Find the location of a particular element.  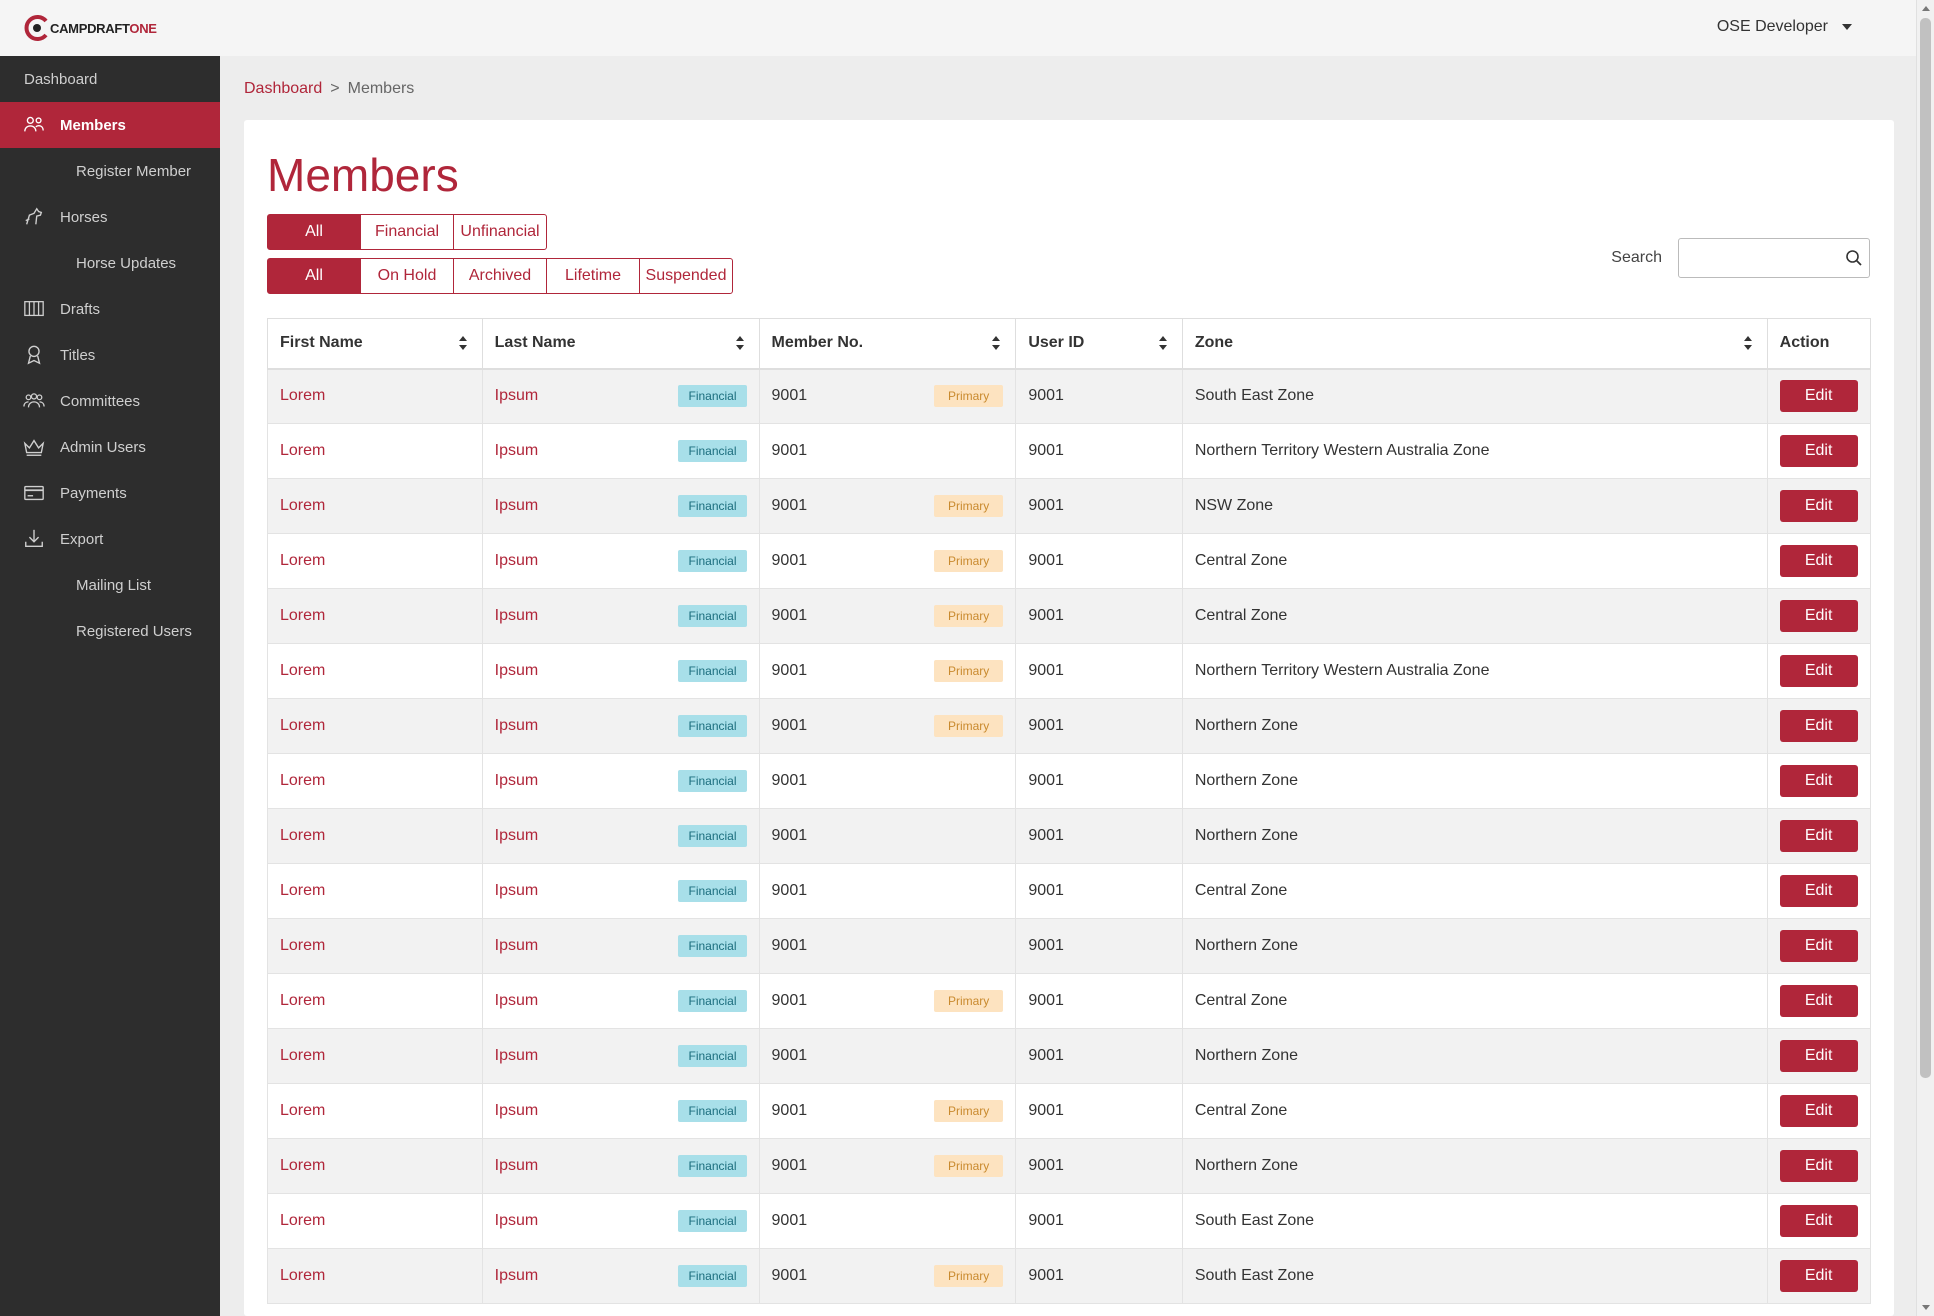

search-box is located at coordinates (1774, 258).